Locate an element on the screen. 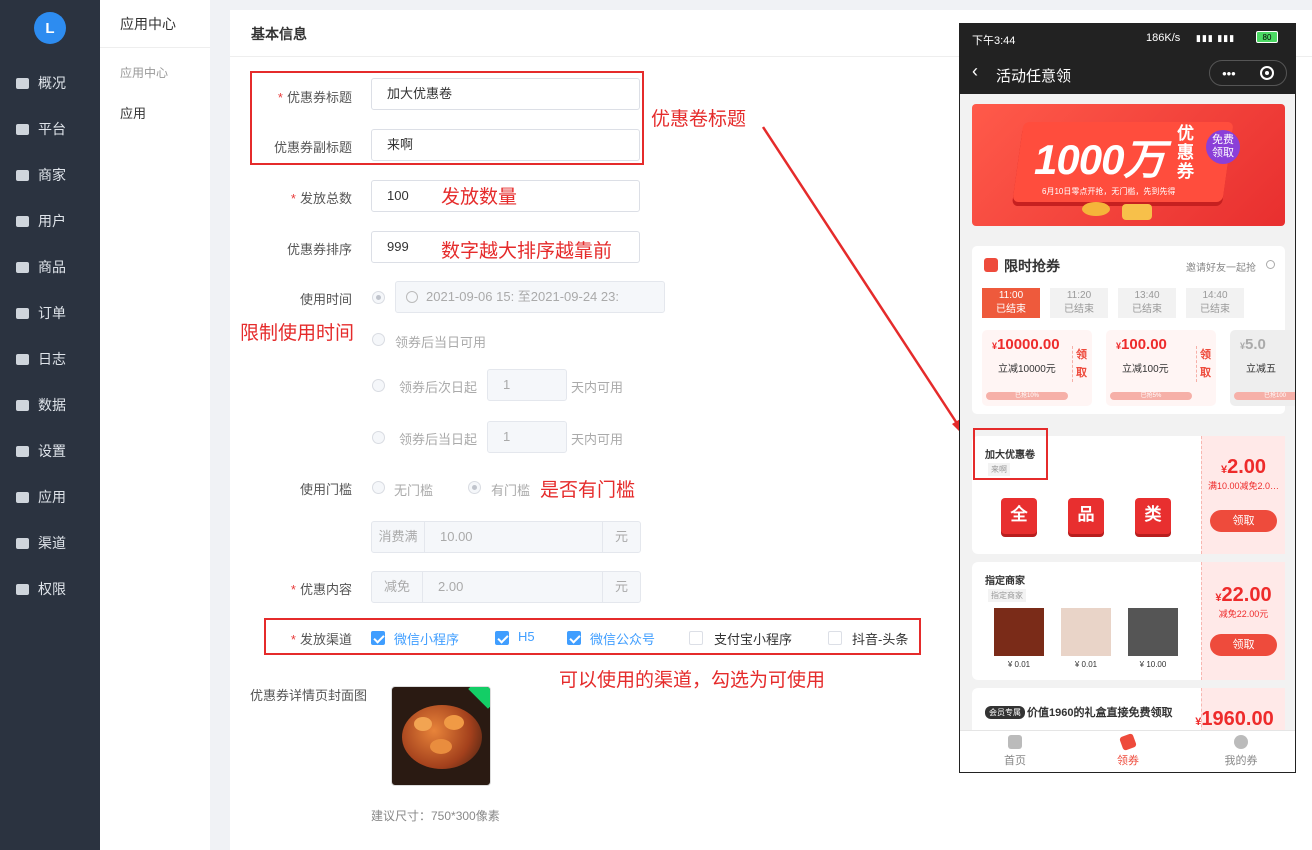 The width and height of the screenshot is (1312, 850). mini-coupon: ¥5.0 立减五 已抢100 is located at coordinates (1262, 368).